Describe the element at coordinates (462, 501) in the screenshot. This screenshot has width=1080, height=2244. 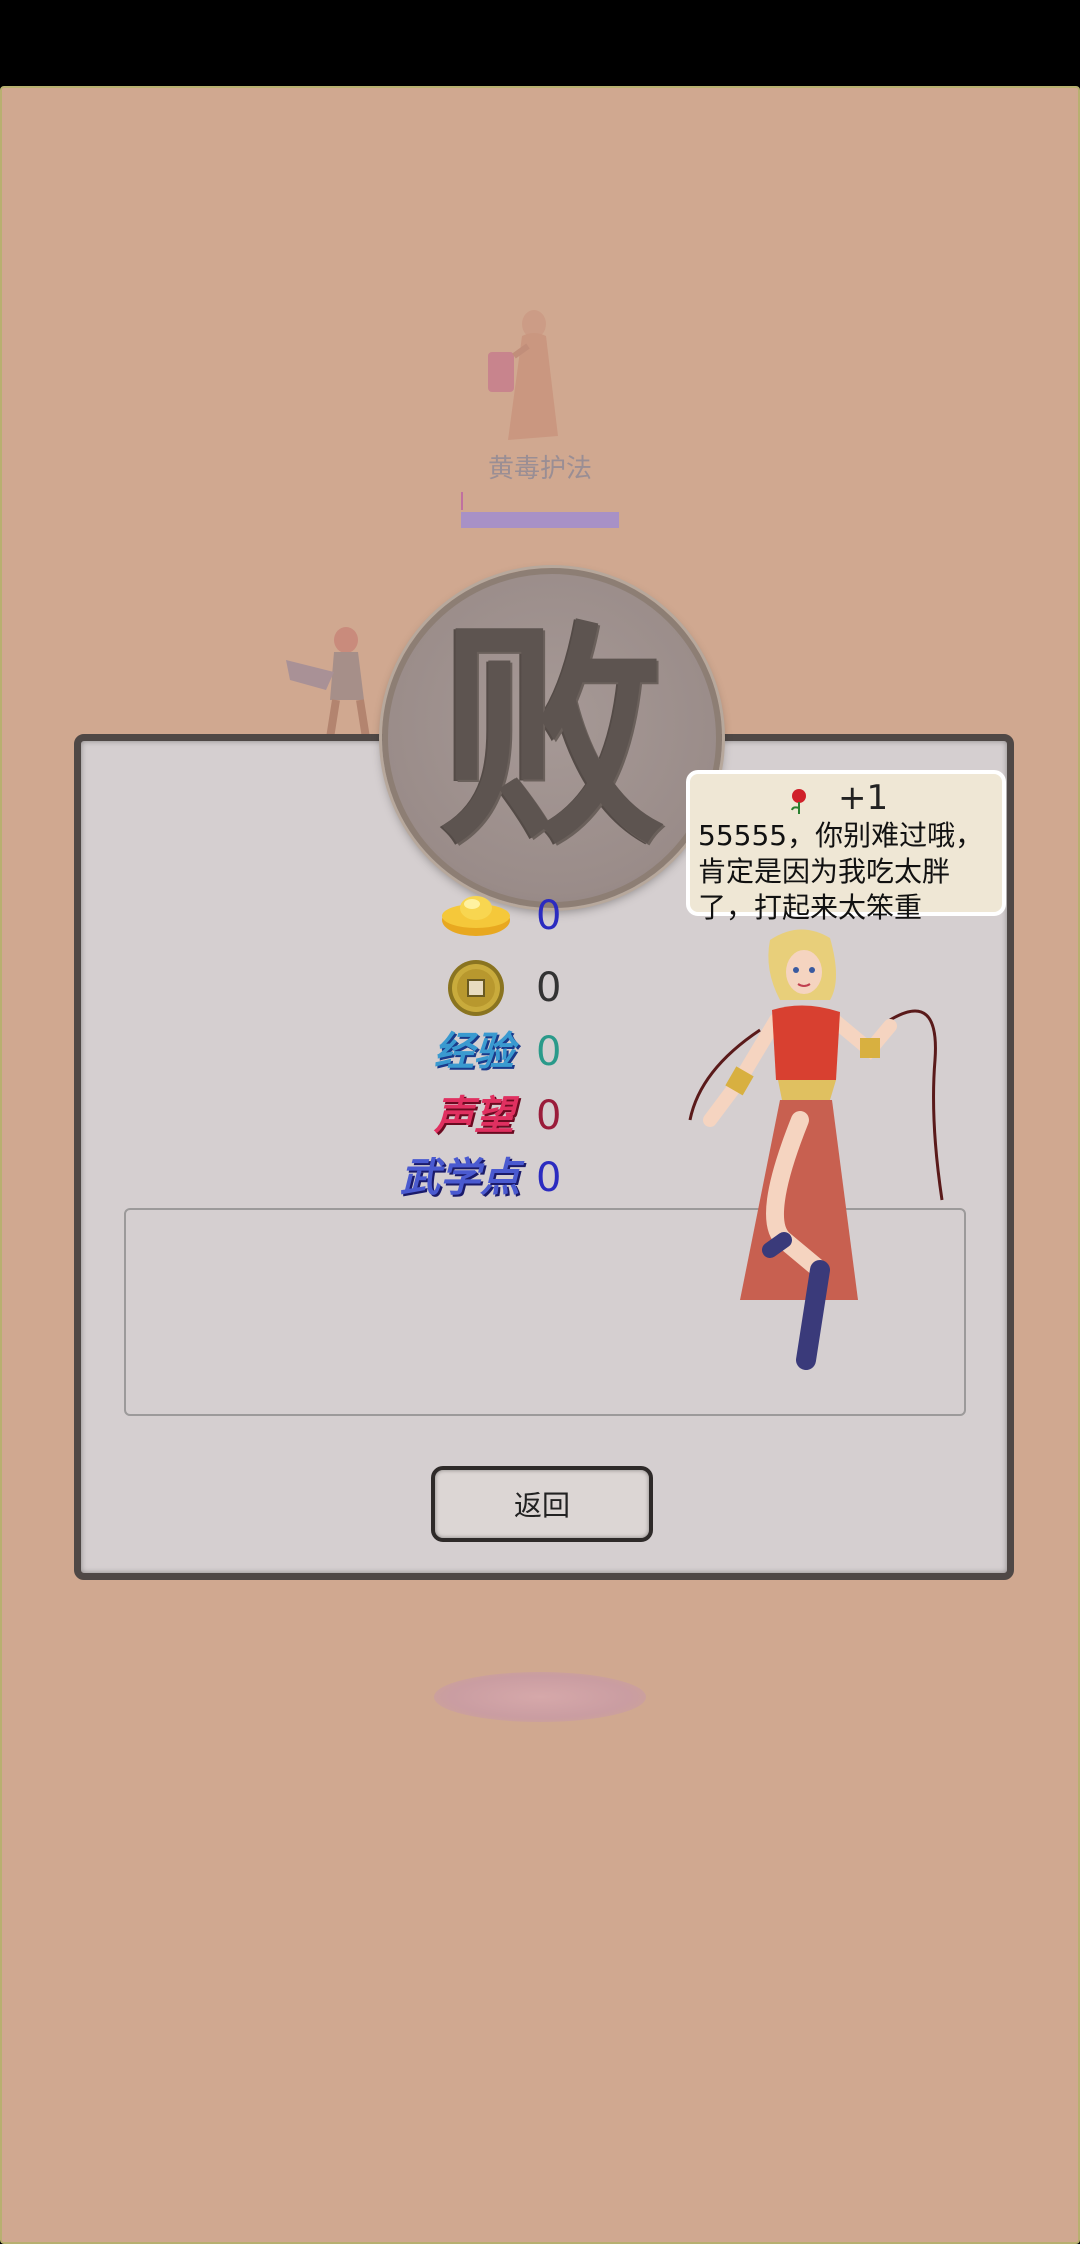
I see `enemy-hp-marker` at that location.